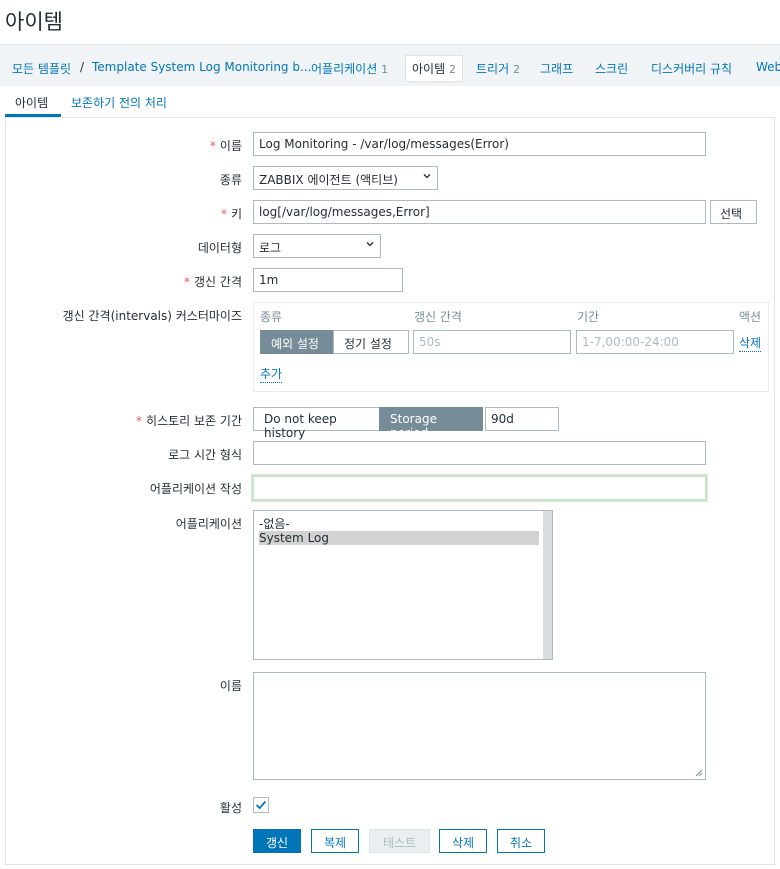  I want to click on new-application-label: 어플리케이션 작성, so click(195, 489).